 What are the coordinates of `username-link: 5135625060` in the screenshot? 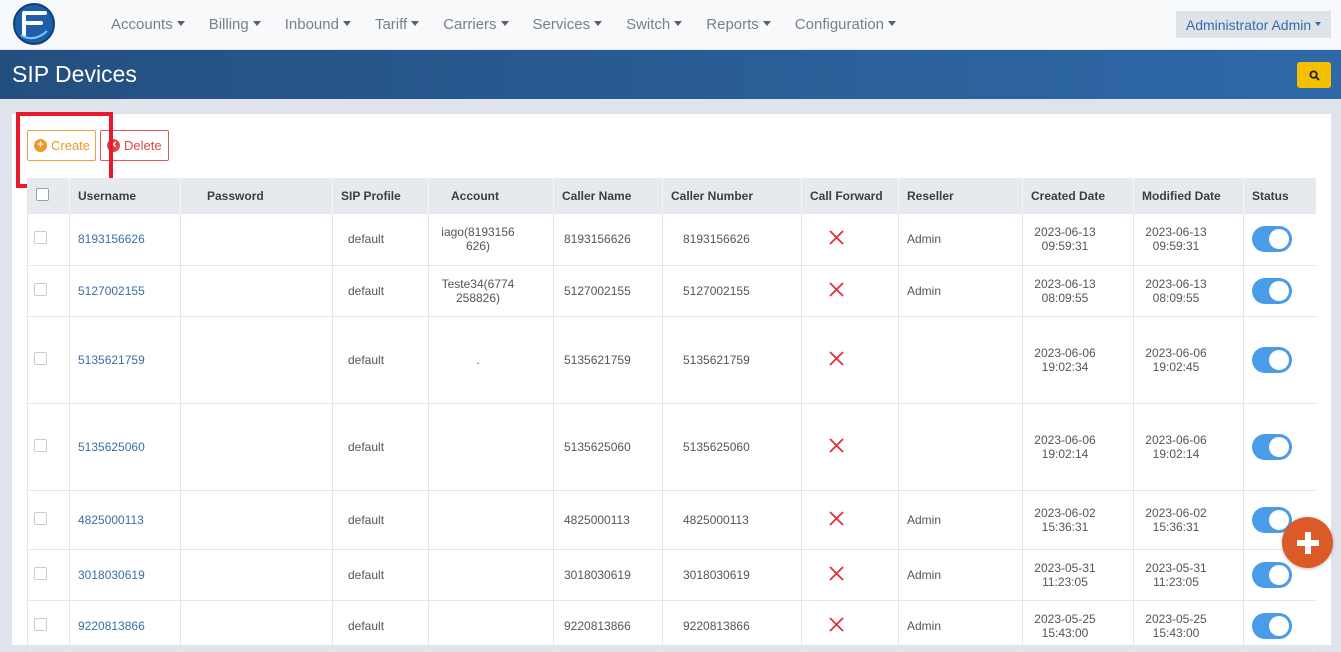 It's located at (111, 447).